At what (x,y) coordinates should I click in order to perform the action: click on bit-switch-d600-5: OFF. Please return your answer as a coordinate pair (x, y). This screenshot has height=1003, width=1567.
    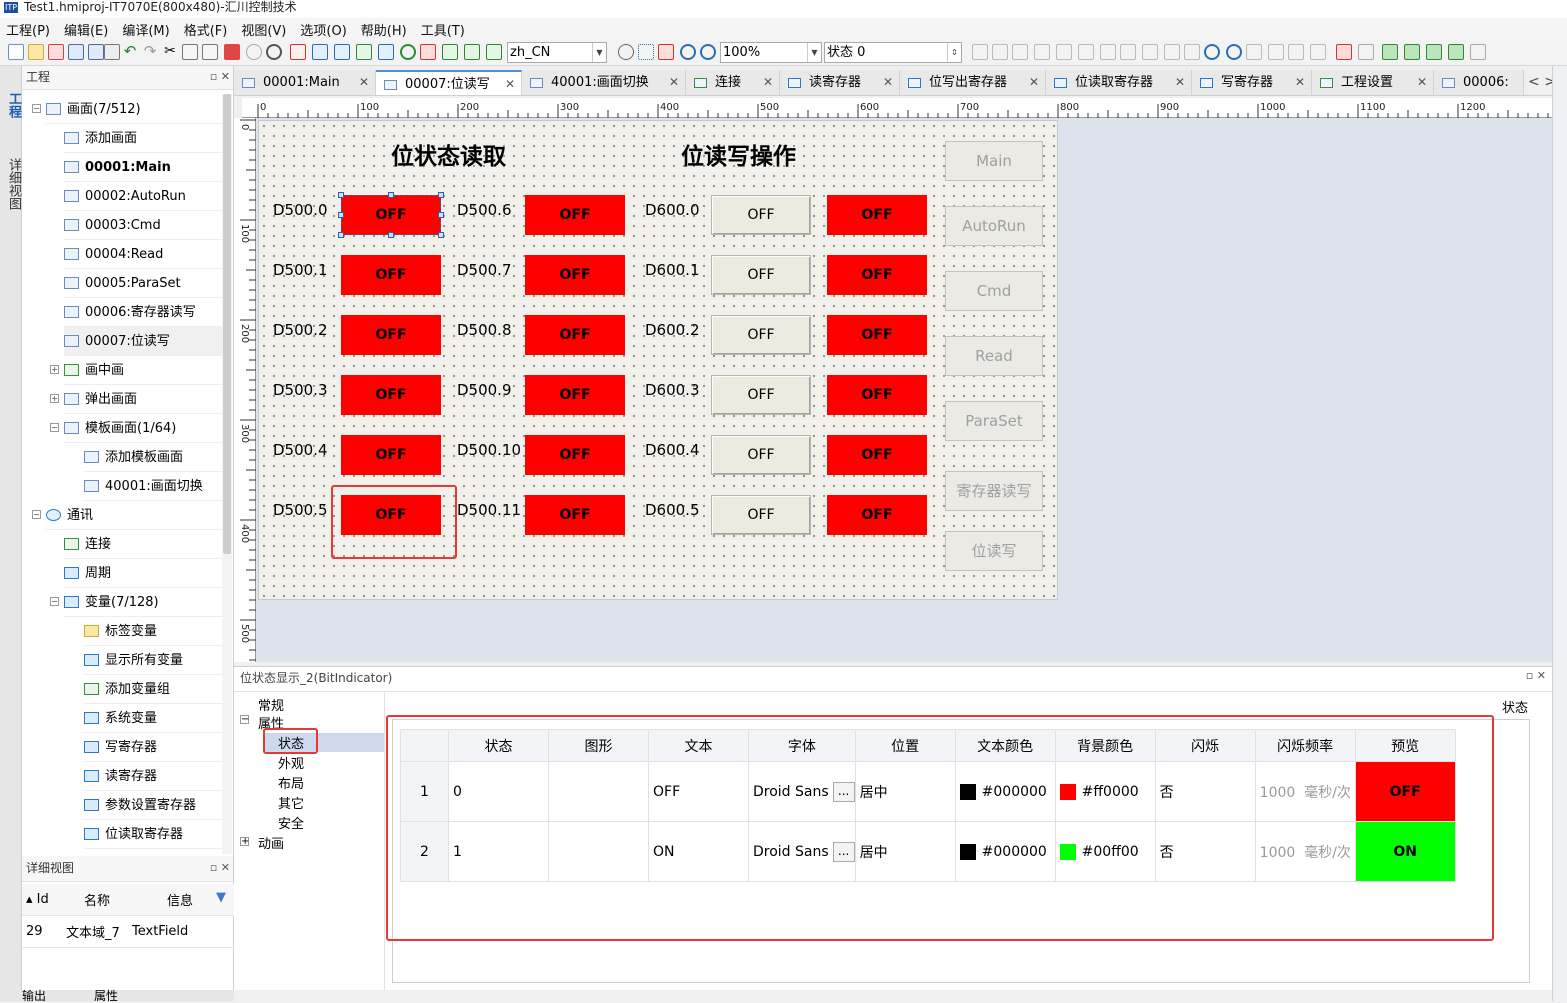
    Looking at the image, I should click on (761, 515).